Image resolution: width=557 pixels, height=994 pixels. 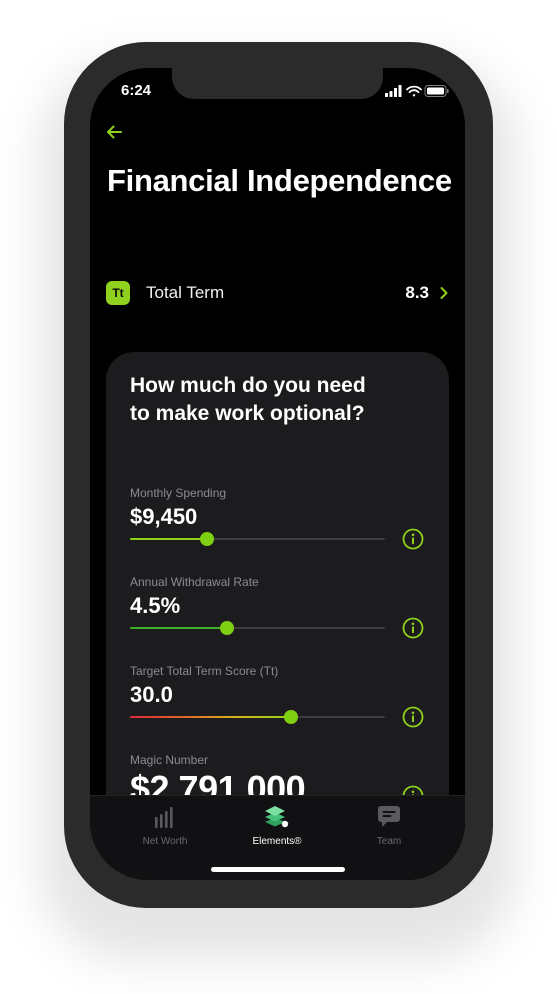 I want to click on back-arrow-icon, so click(x=114, y=132).